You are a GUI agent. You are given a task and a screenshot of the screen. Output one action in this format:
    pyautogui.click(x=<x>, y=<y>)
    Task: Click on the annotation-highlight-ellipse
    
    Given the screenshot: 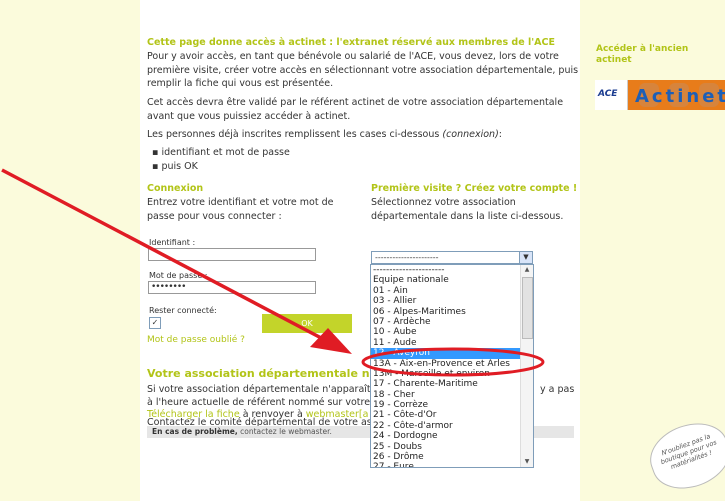 What is the action you would take?
    pyautogui.click(x=453, y=362)
    